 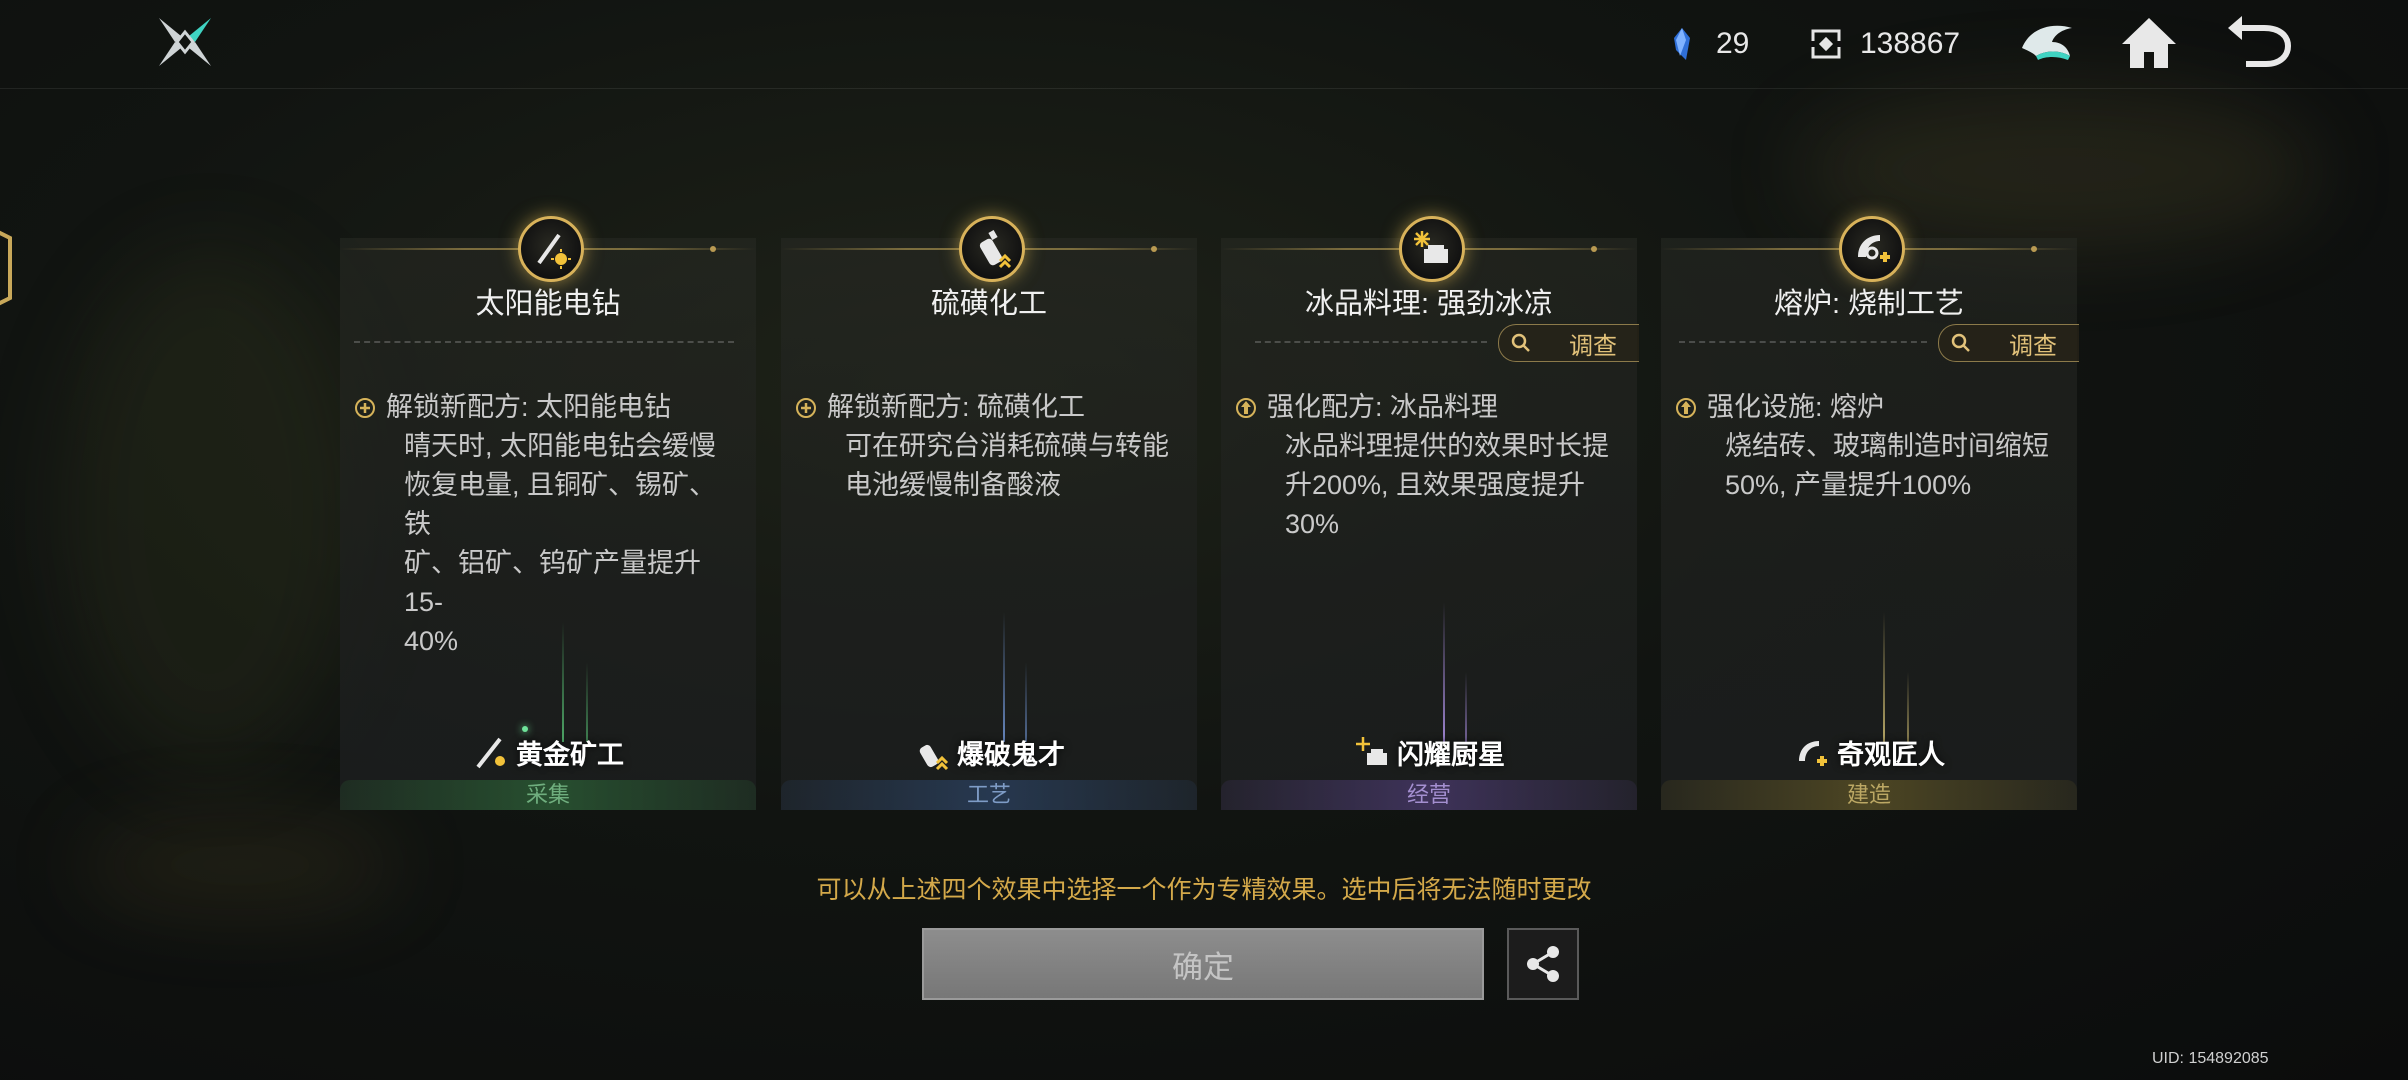 What do you see at coordinates (1204, 44) in the screenshot?
I see `top-bar: 29 138867` at bounding box center [1204, 44].